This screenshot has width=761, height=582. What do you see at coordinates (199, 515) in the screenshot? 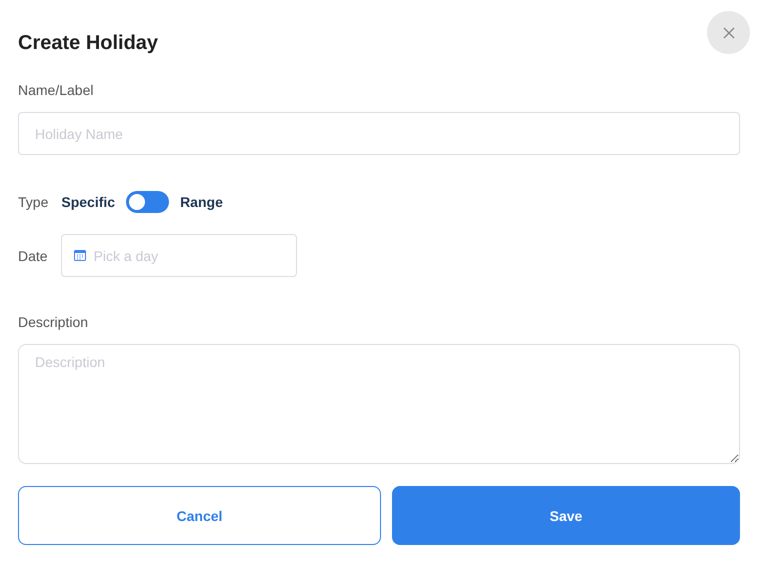
I see `cancel-button: Cancel` at bounding box center [199, 515].